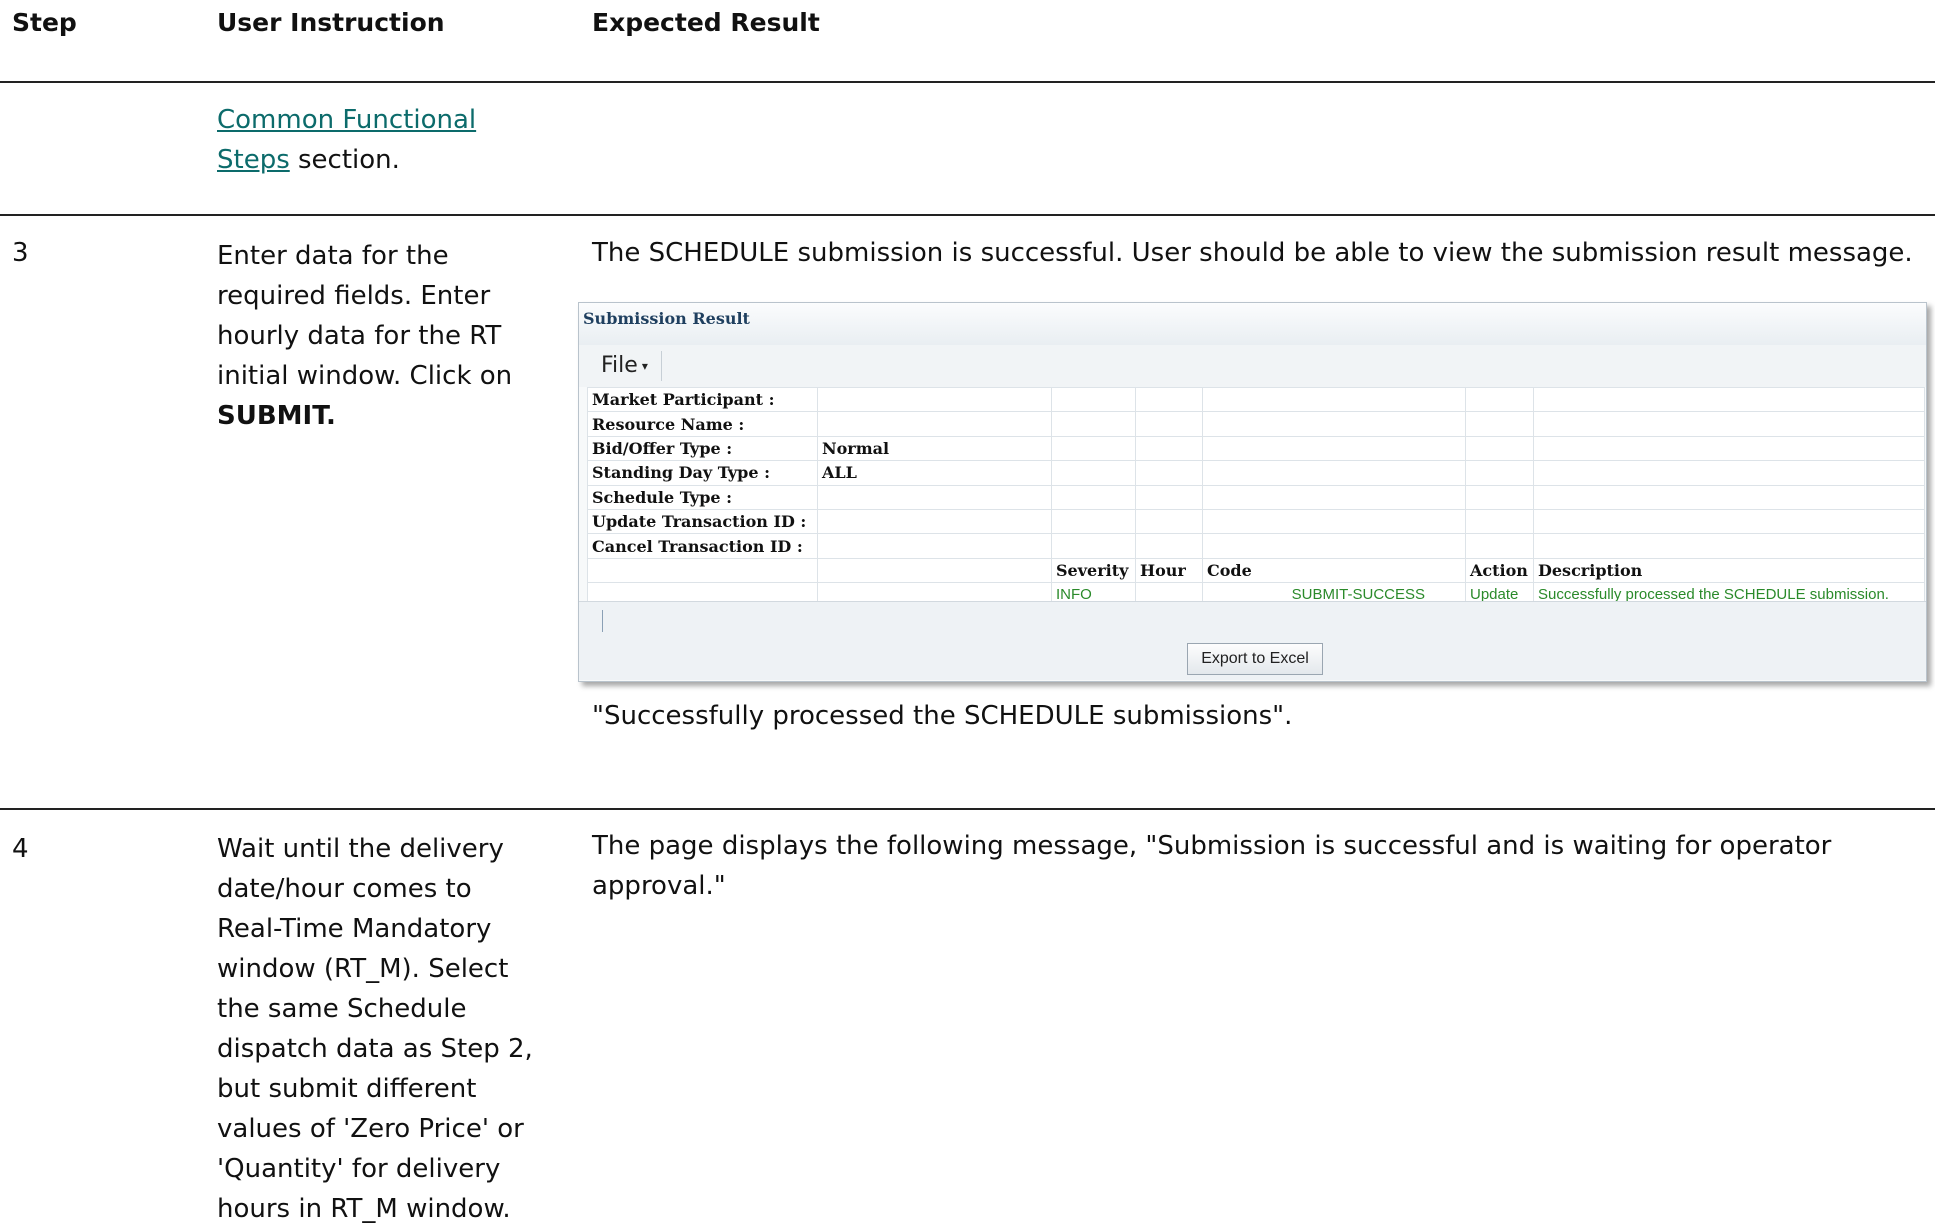 The image size is (1935, 1229). Describe the element at coordinates (1729, 570) in the screenshot. I see `column-description: Description` at that location.